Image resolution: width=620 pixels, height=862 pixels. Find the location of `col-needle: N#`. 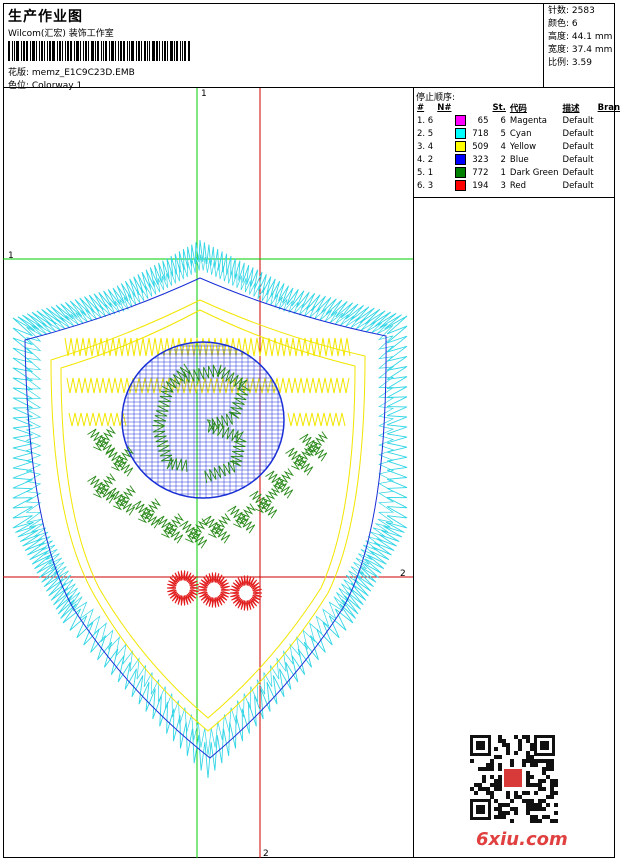

col-needle: N# is located at coordinates (444, 107).